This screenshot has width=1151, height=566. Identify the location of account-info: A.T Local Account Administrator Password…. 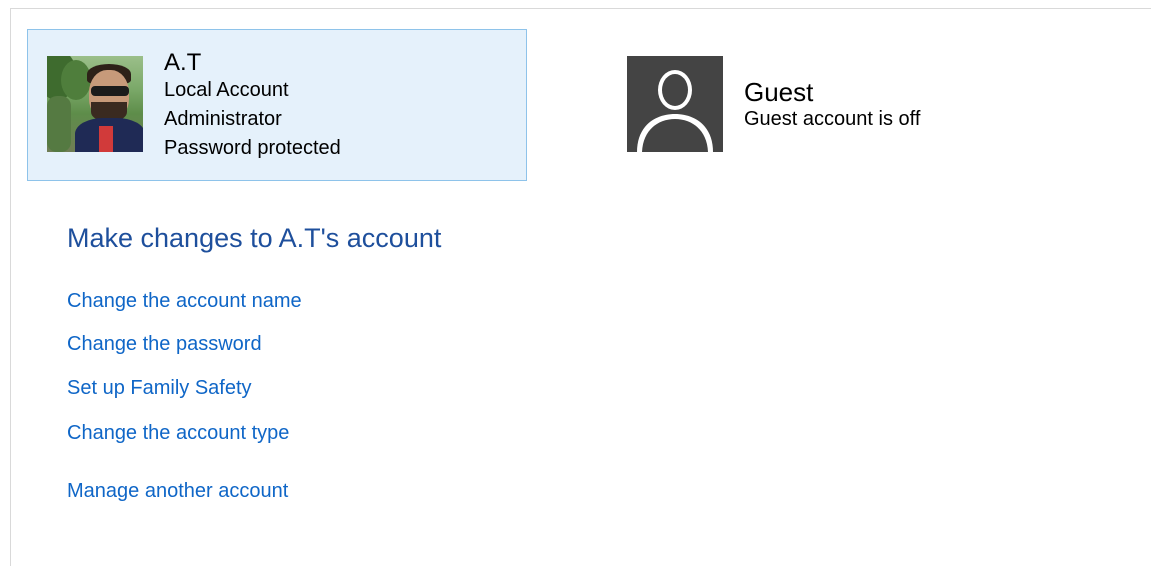
(252, 106).